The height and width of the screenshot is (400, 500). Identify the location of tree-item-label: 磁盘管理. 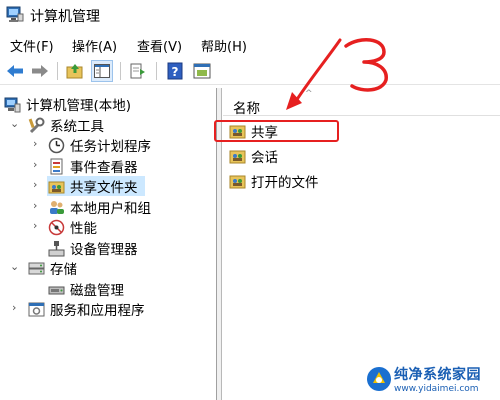
(97, 291).